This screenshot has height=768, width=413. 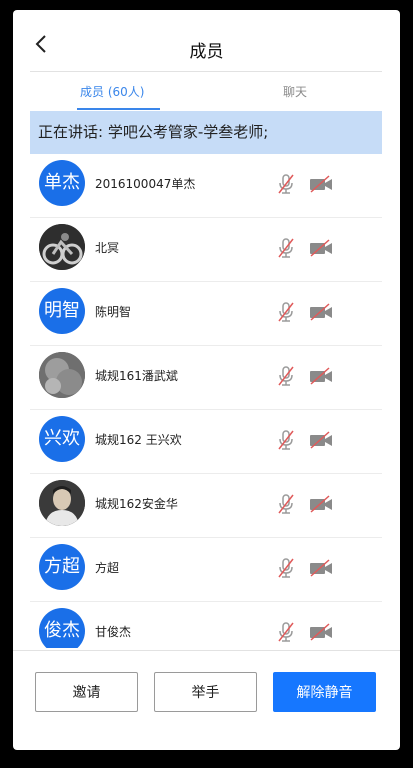 I want to click on avatar: 兴欢, so click(x=62, y=439).